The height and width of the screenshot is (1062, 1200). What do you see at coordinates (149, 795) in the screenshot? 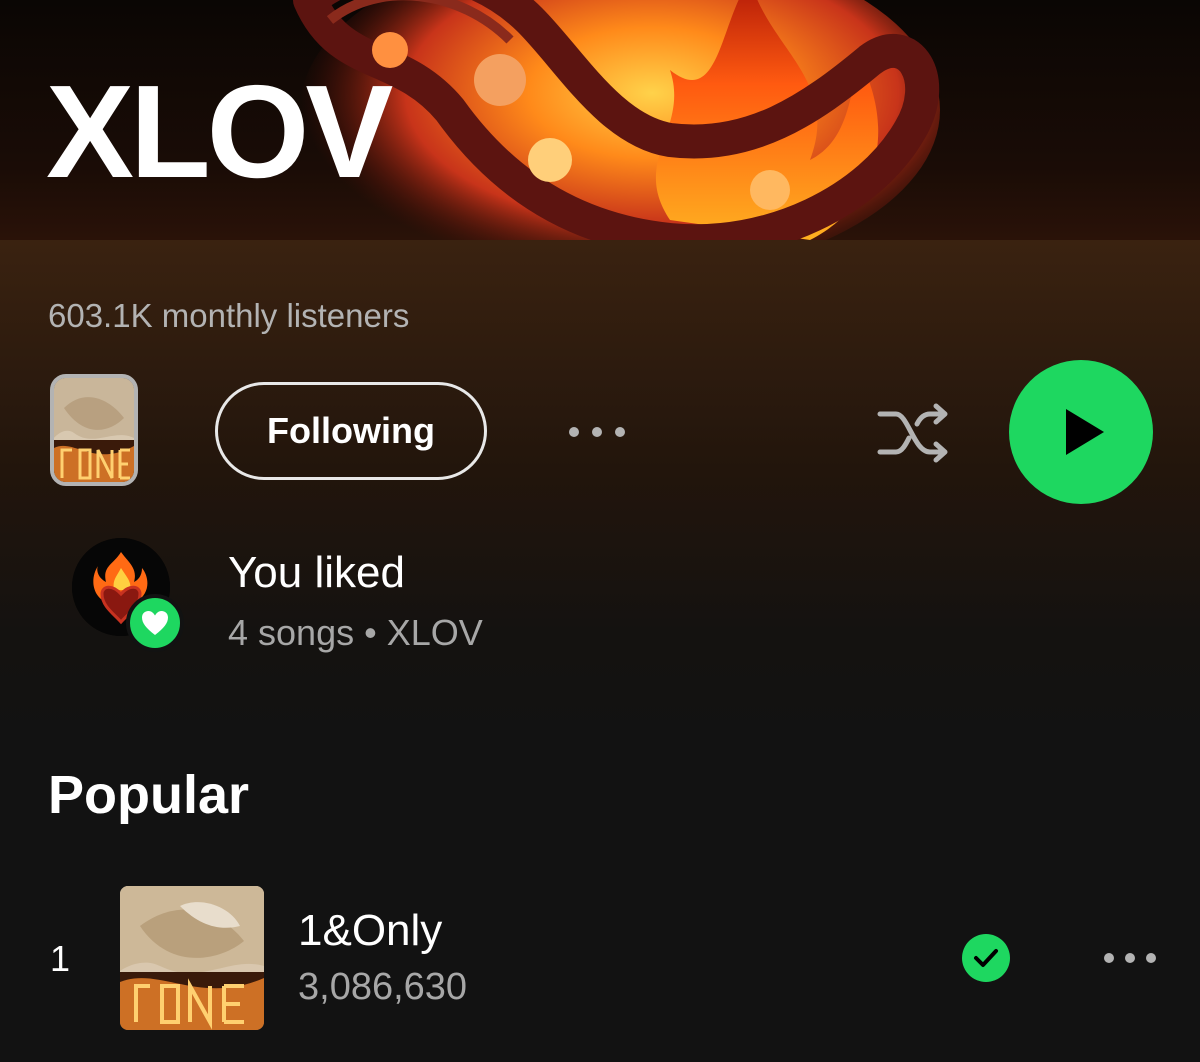
I see `popular-section-title: Popular` at bounding box center [149, 795].